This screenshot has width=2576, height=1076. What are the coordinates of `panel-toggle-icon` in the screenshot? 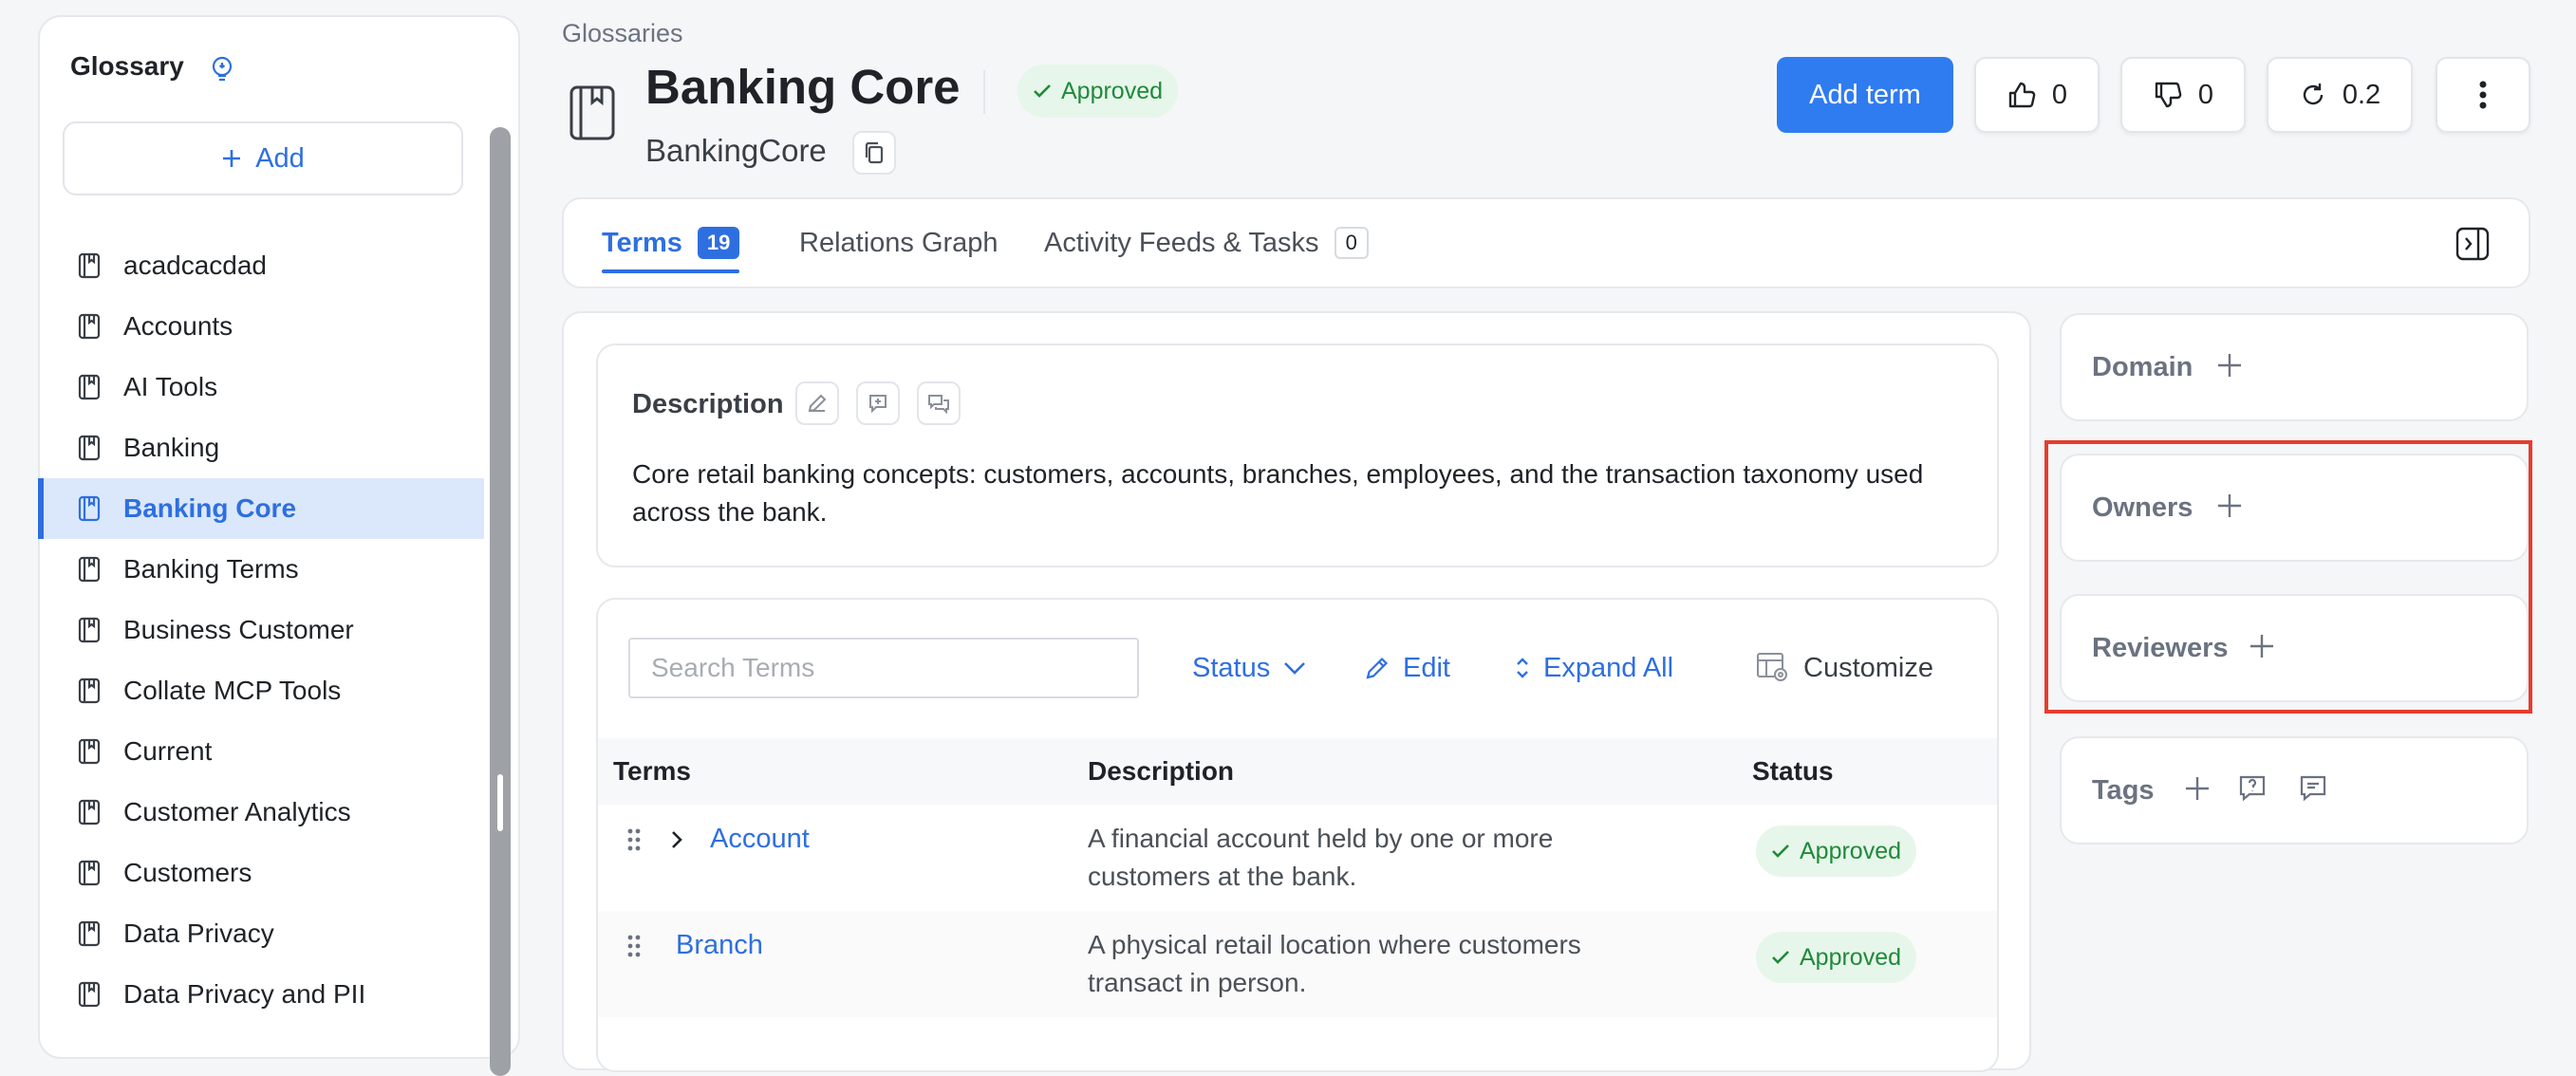 It's located at (2473, 244).